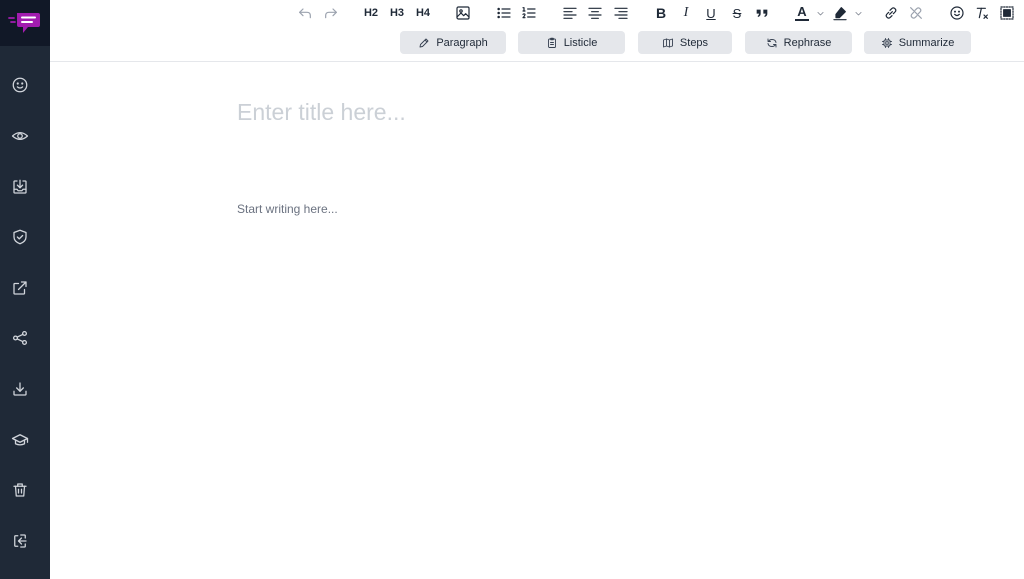 The width and height of the screenshot is (1024, 579). What do you see at coordinates (802, 20) in the screenshot?
I see `font-color-swatch` at bounding box center [802, 20].